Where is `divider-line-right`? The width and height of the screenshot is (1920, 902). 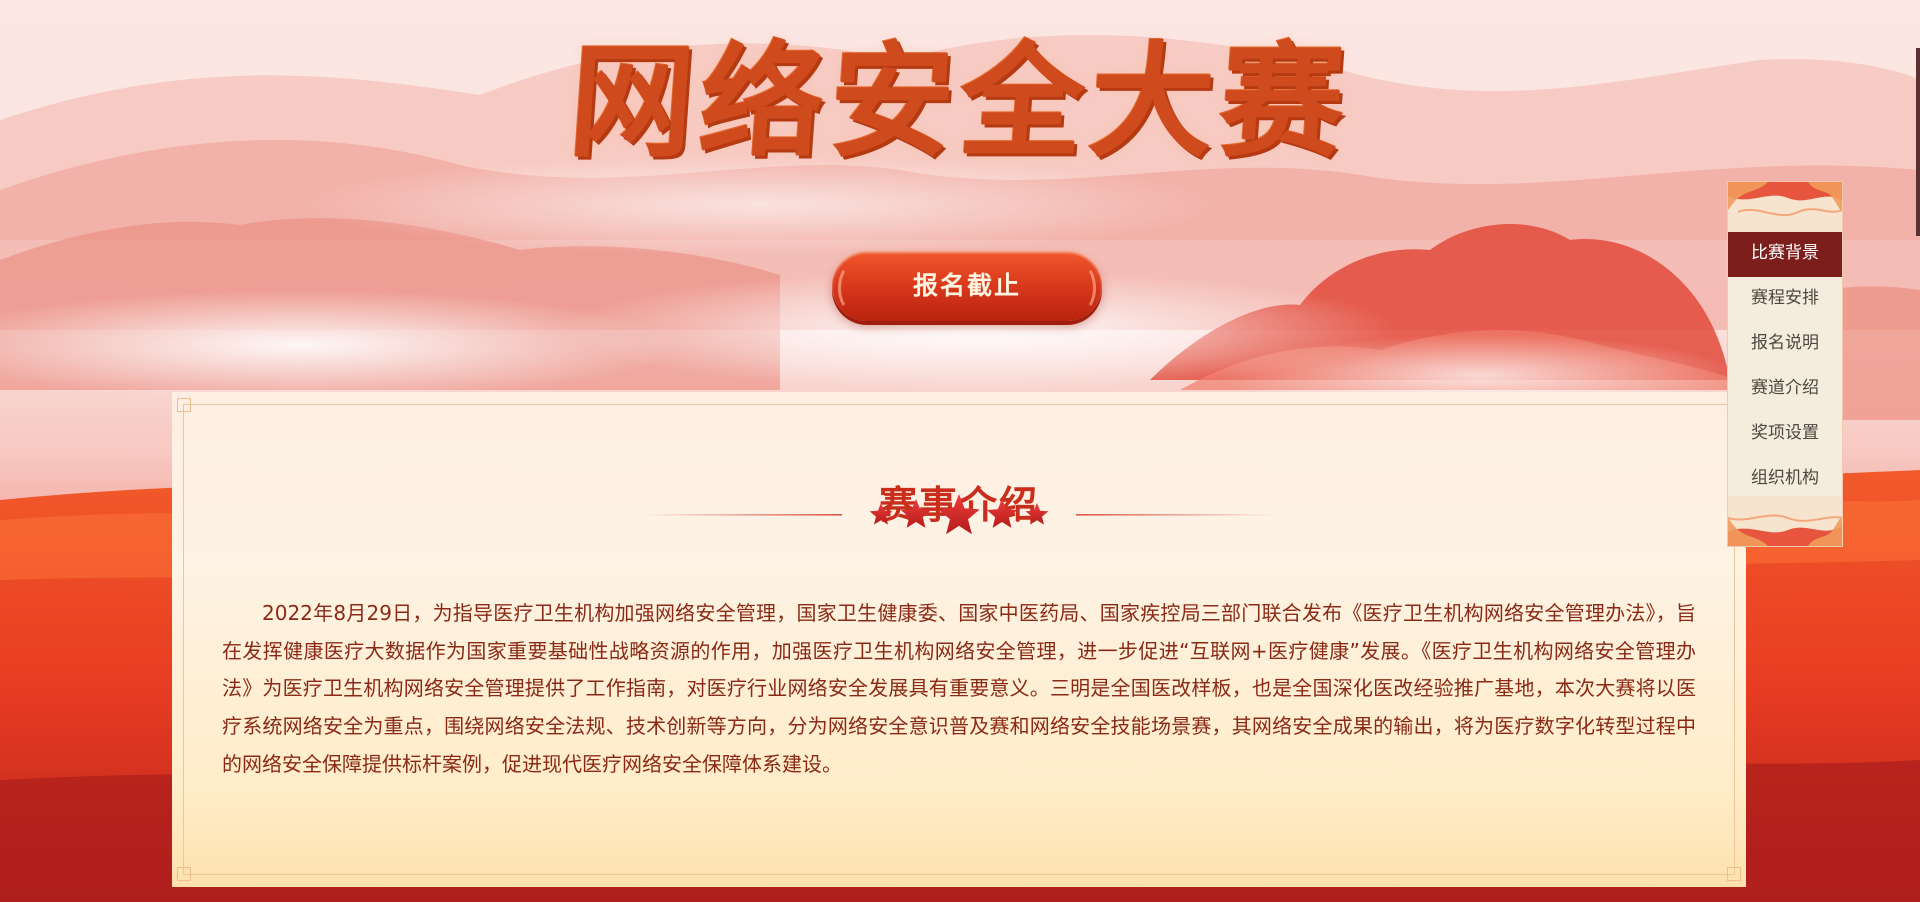
divider-line-right is located at coordinates (1176, 515).